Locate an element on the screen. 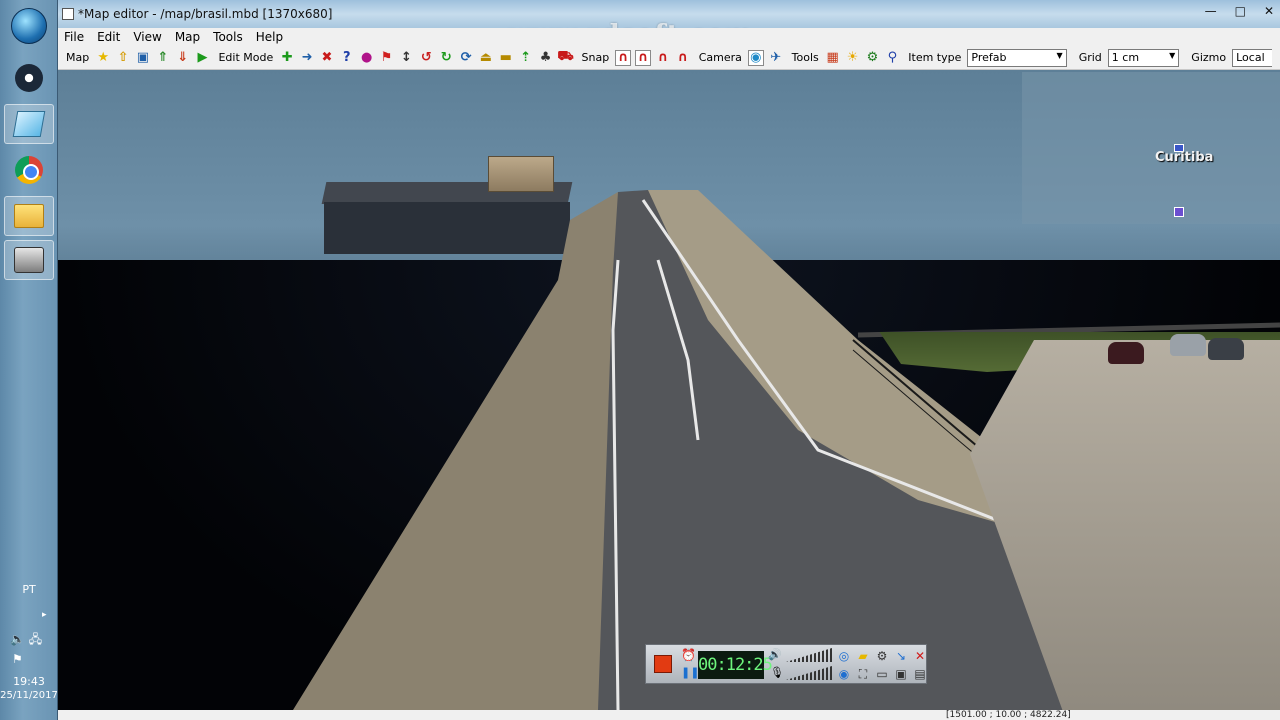  toolbar-snap-label: Snap is located at coordinates (595, 57).